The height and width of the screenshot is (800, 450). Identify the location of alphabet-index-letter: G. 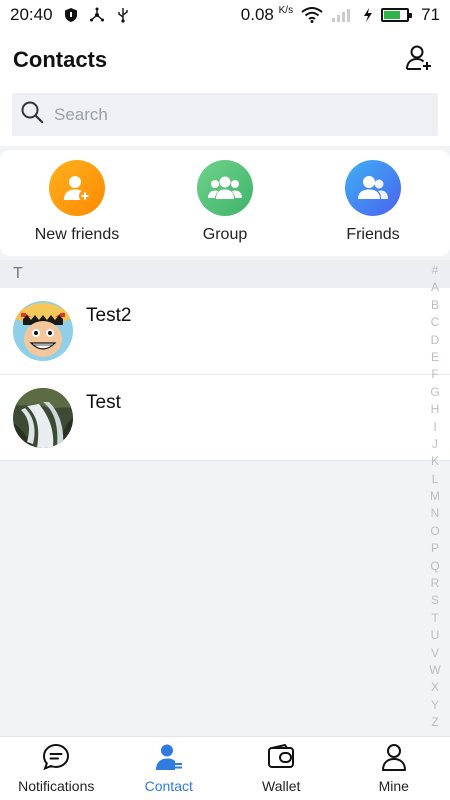
(434, 392).